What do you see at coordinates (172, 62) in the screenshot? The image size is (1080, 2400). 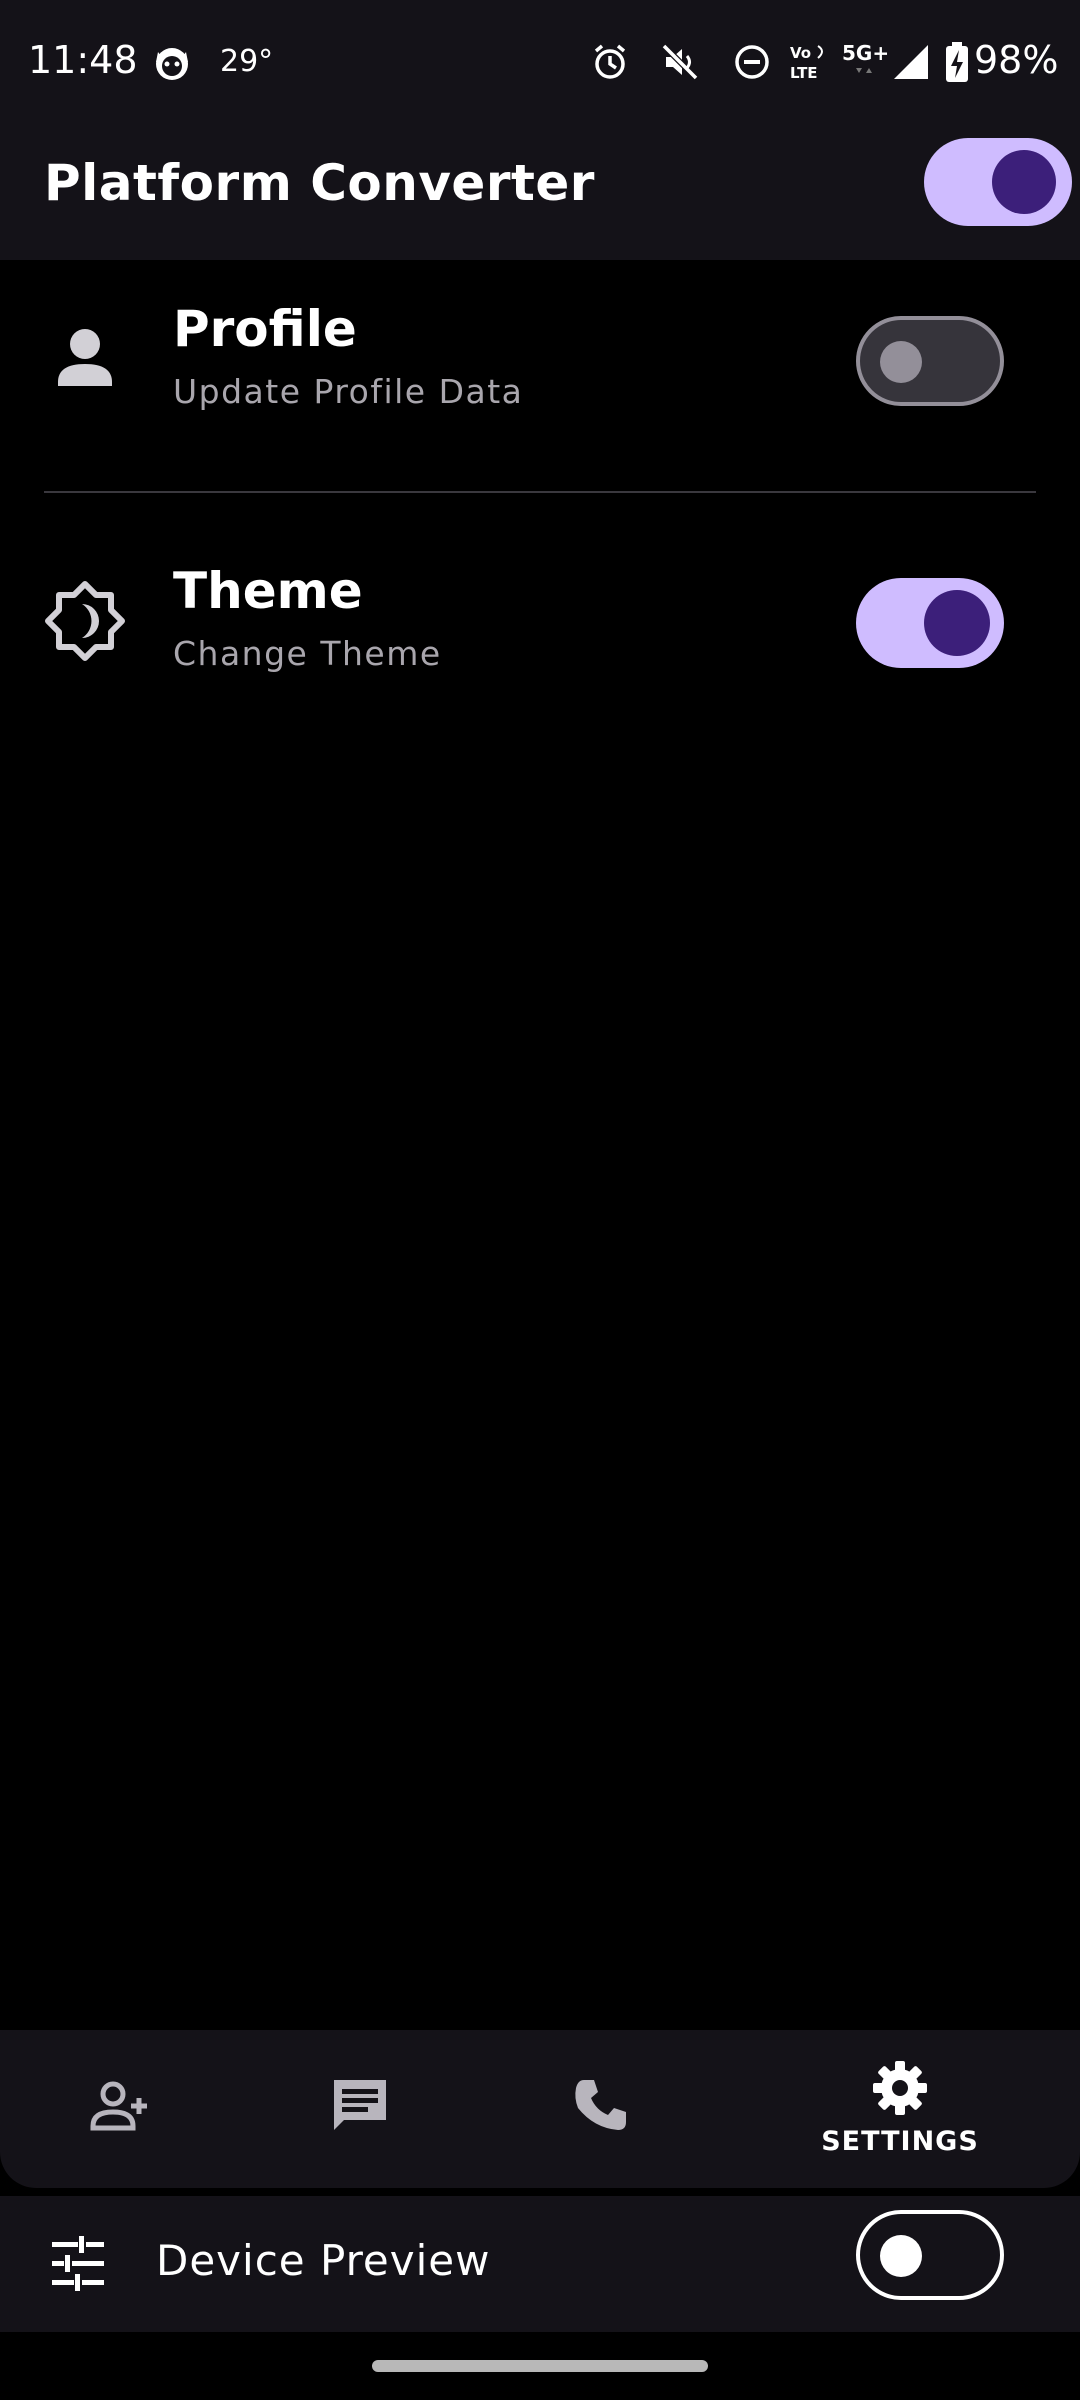 I see `cat-face-icon` at bounding box center [172, 62].